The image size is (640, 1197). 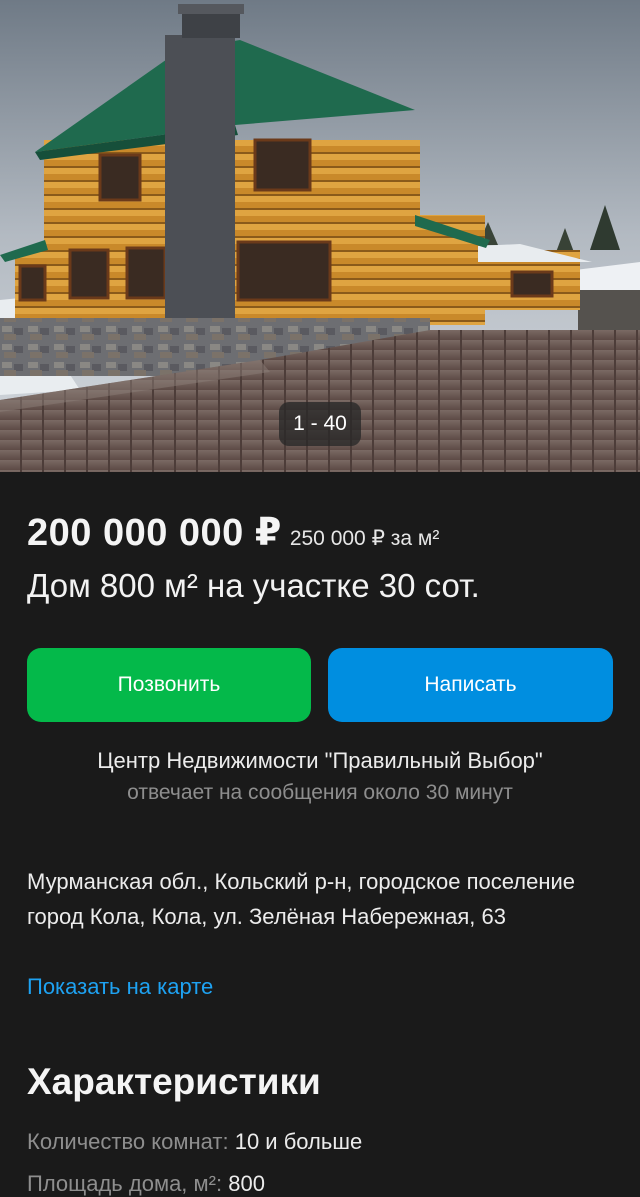 What do you see at coordinates (246, 1183) in the screenshot?
I see `spec-value: 800` at bounding box center [246, 1183].